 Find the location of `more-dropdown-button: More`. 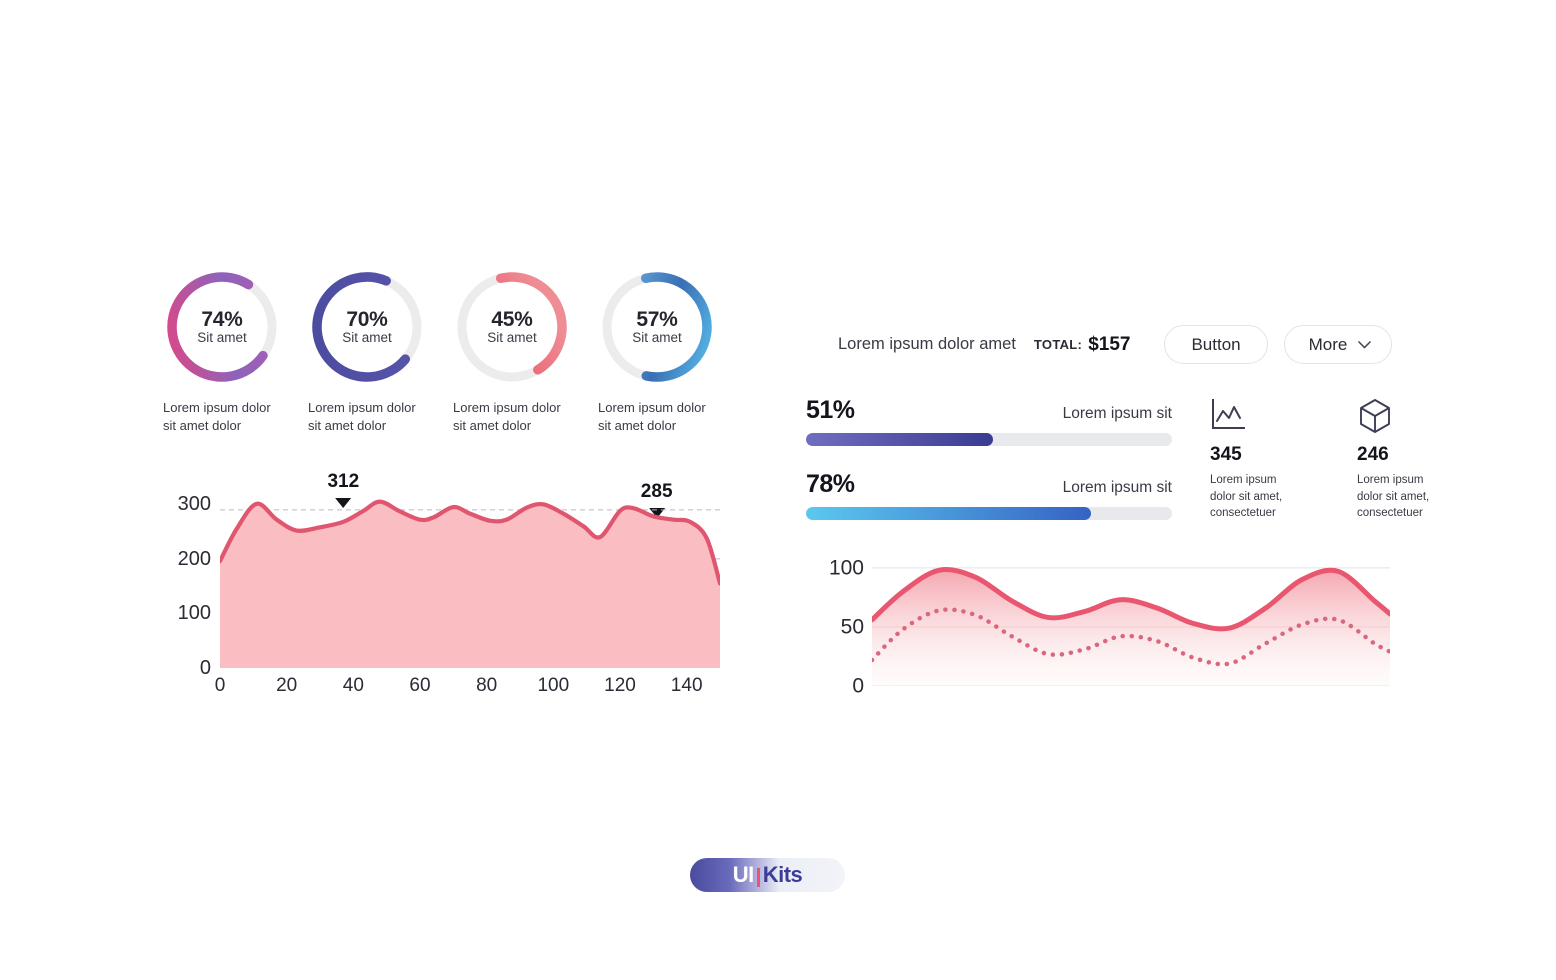

more-dropdown-button: More is located at coordinates (1338, 344).